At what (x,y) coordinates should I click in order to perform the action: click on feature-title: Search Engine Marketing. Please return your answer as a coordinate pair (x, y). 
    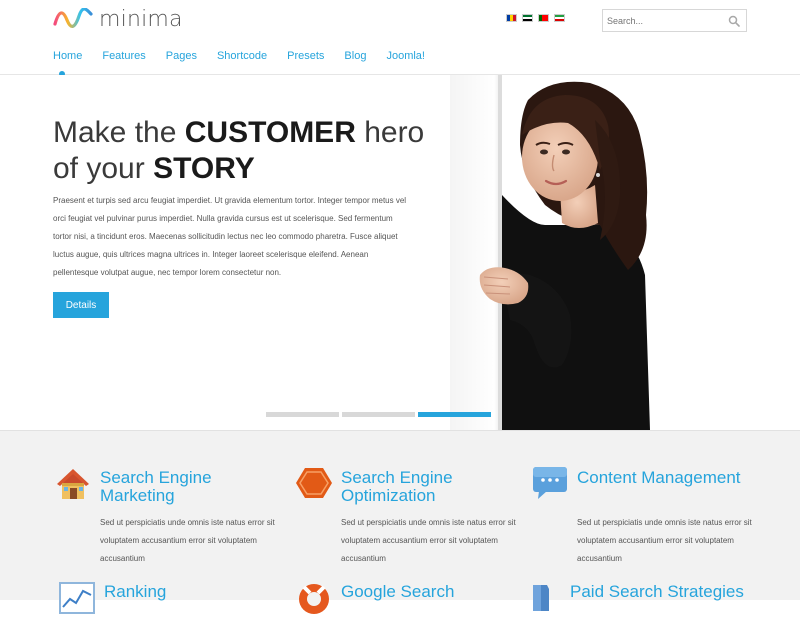
    Looking at the image, I should click on (187, 487).